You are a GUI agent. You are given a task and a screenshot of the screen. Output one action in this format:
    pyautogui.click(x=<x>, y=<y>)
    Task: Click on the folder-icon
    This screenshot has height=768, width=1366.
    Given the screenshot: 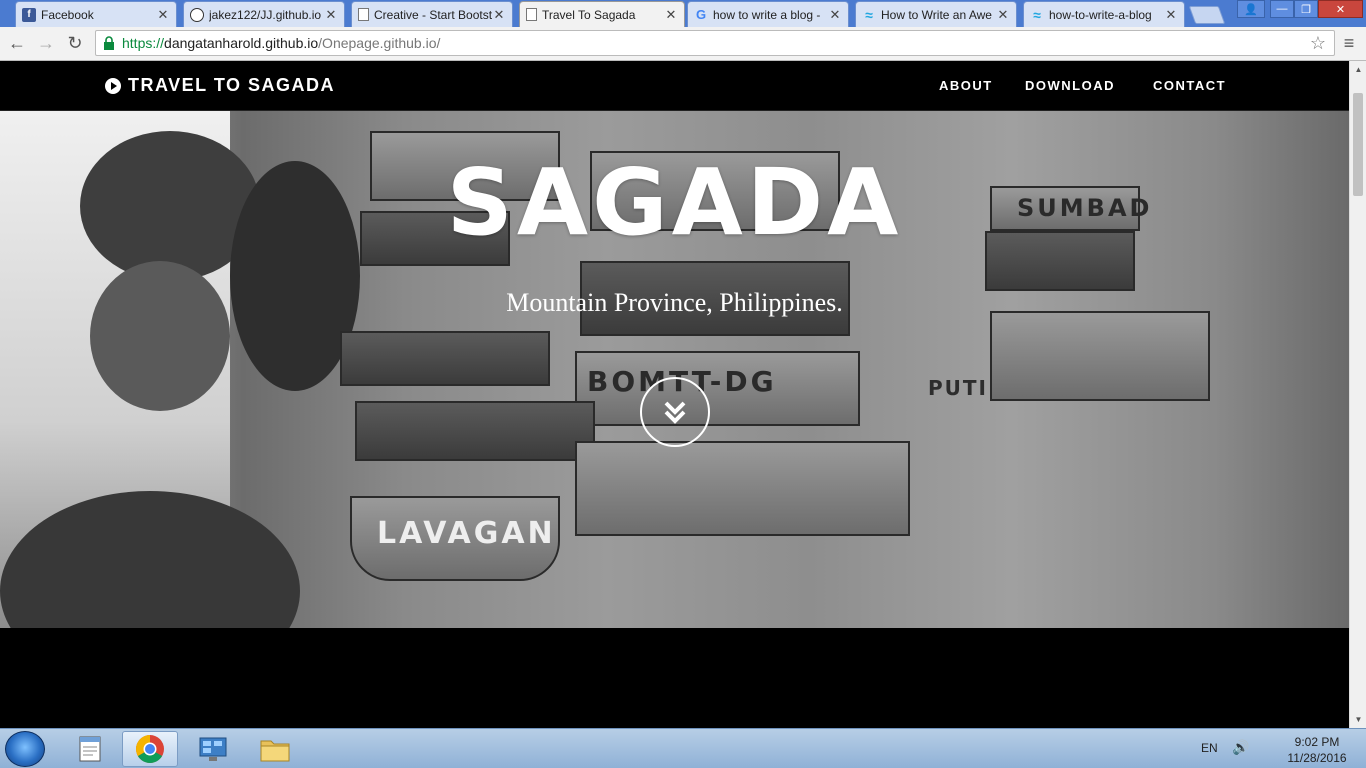 What is the action you would take?
    pyautogui.click(x=275, y=751)
    